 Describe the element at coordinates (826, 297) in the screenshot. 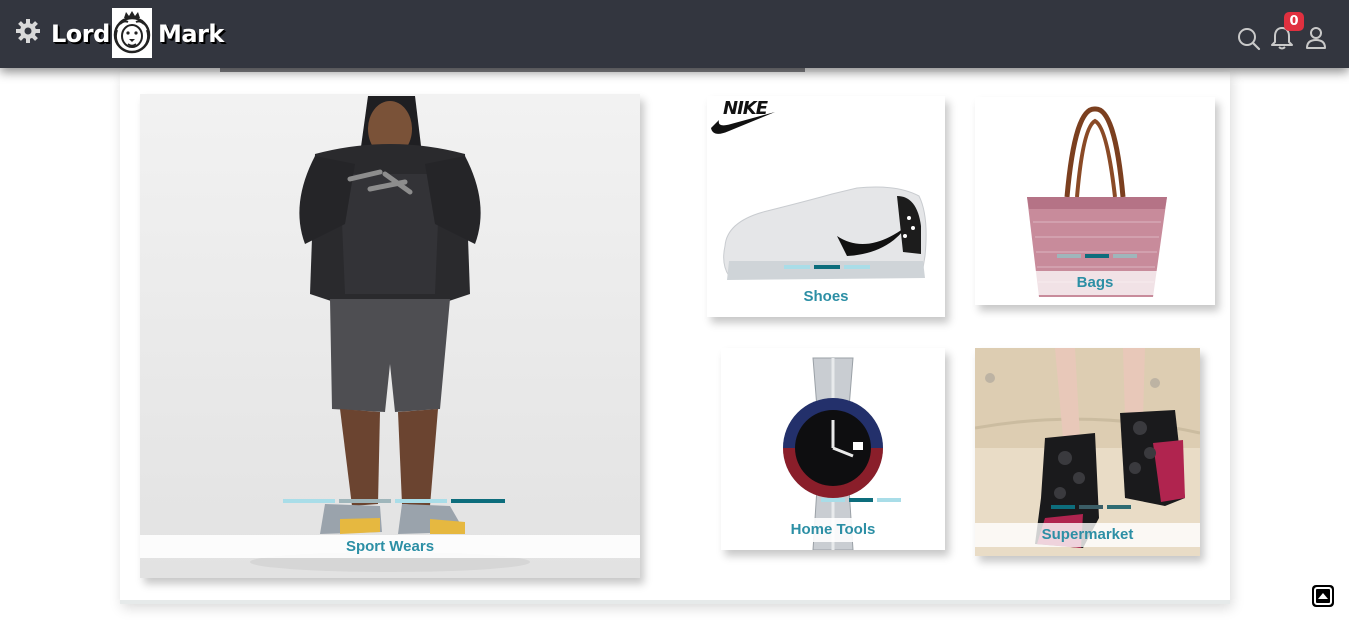

I see `category-label: Shoes` at that location.